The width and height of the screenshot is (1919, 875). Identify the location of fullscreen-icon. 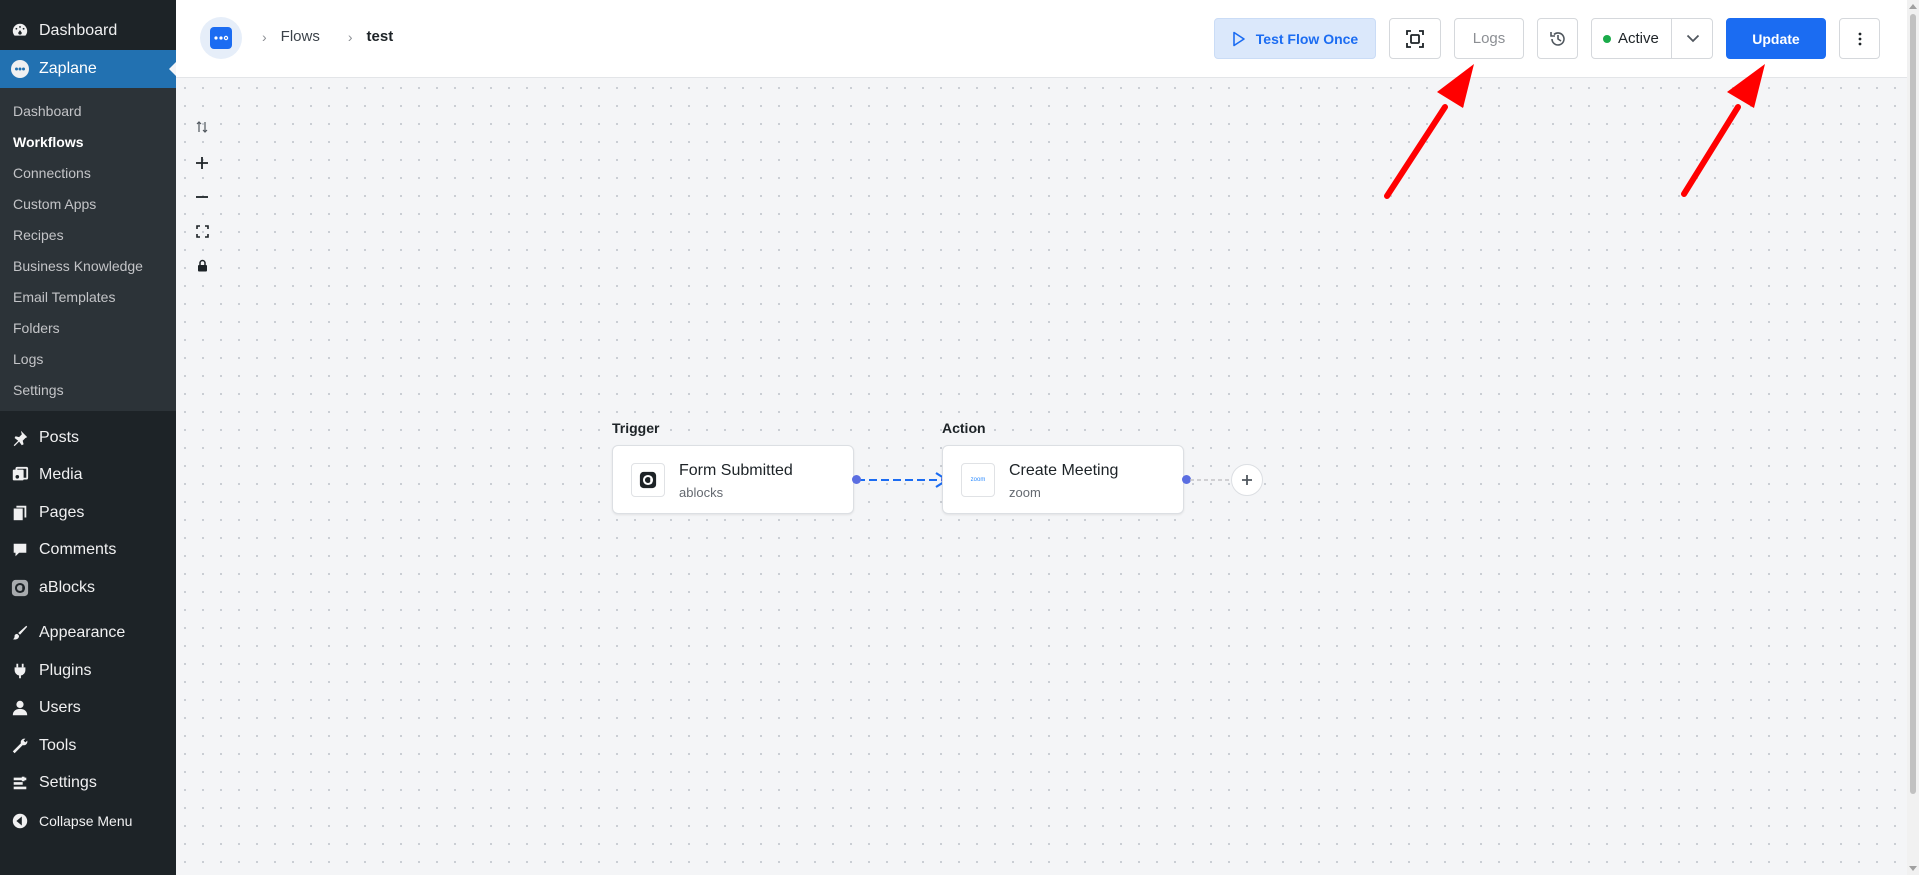
(202, 231).